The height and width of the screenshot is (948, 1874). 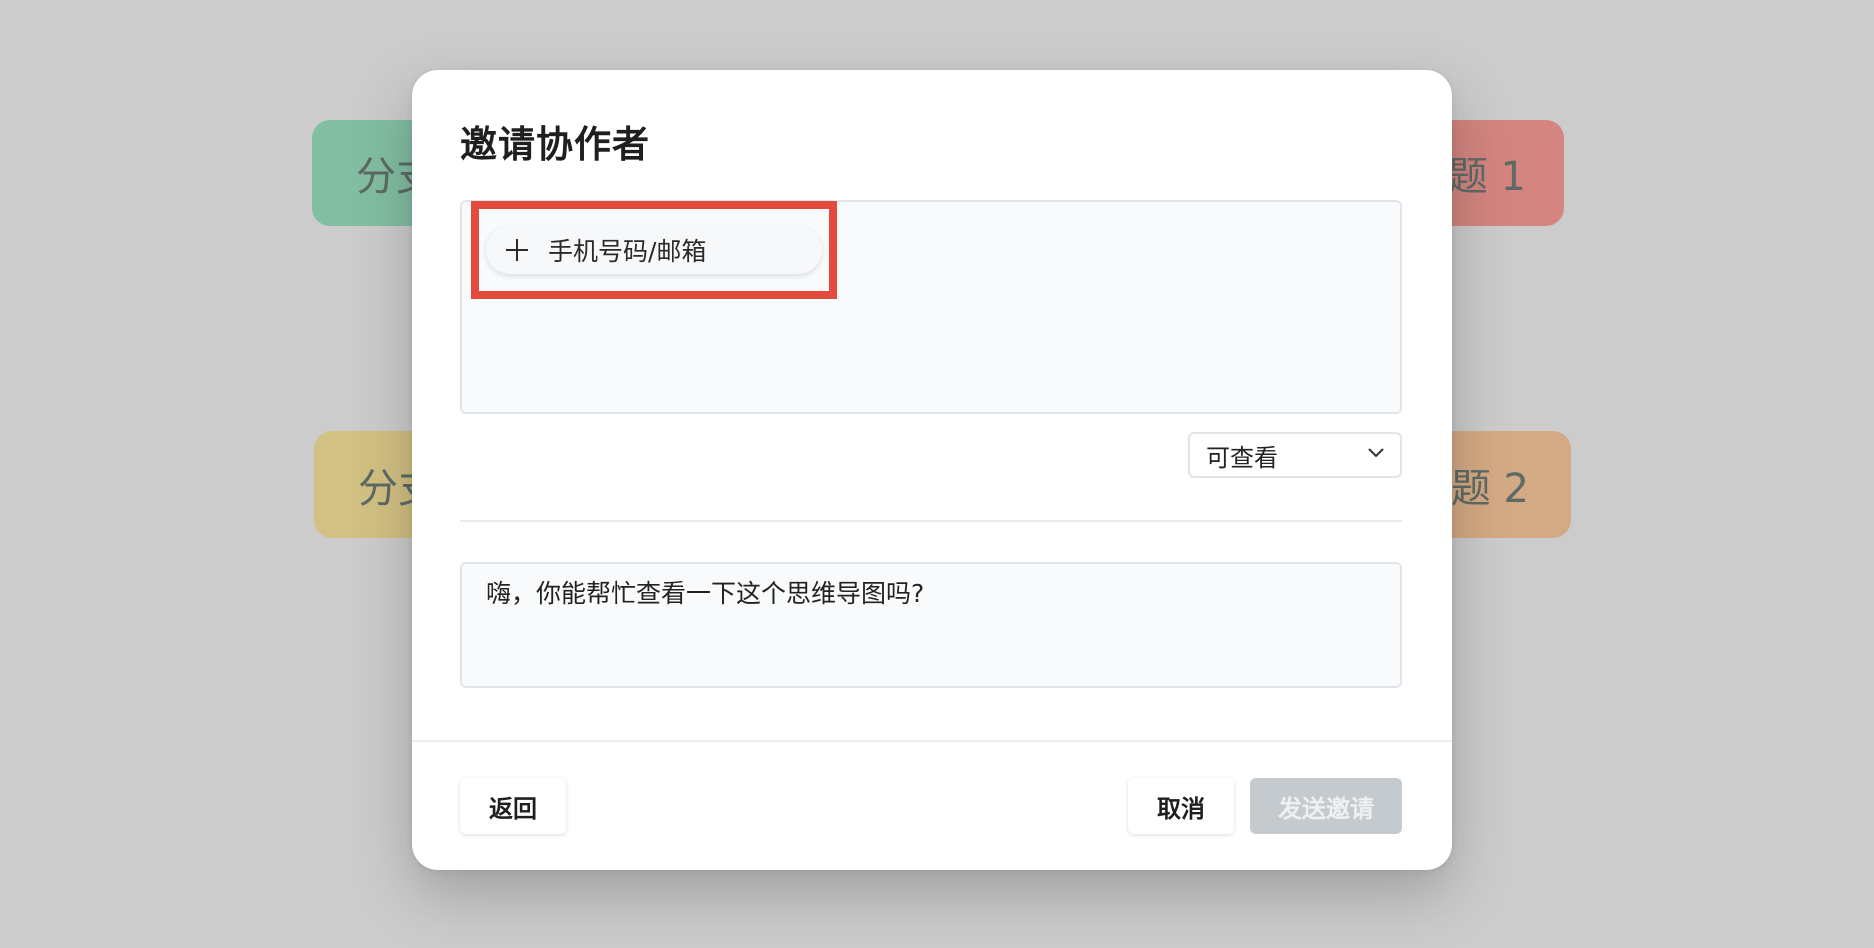 What do you see at coordinates (931, 625) in the screenshot?
I see `invite-message-textarea: 嗨，你能帮忙查看一下这个思维导图吗?` at bounding box center [931, 625].